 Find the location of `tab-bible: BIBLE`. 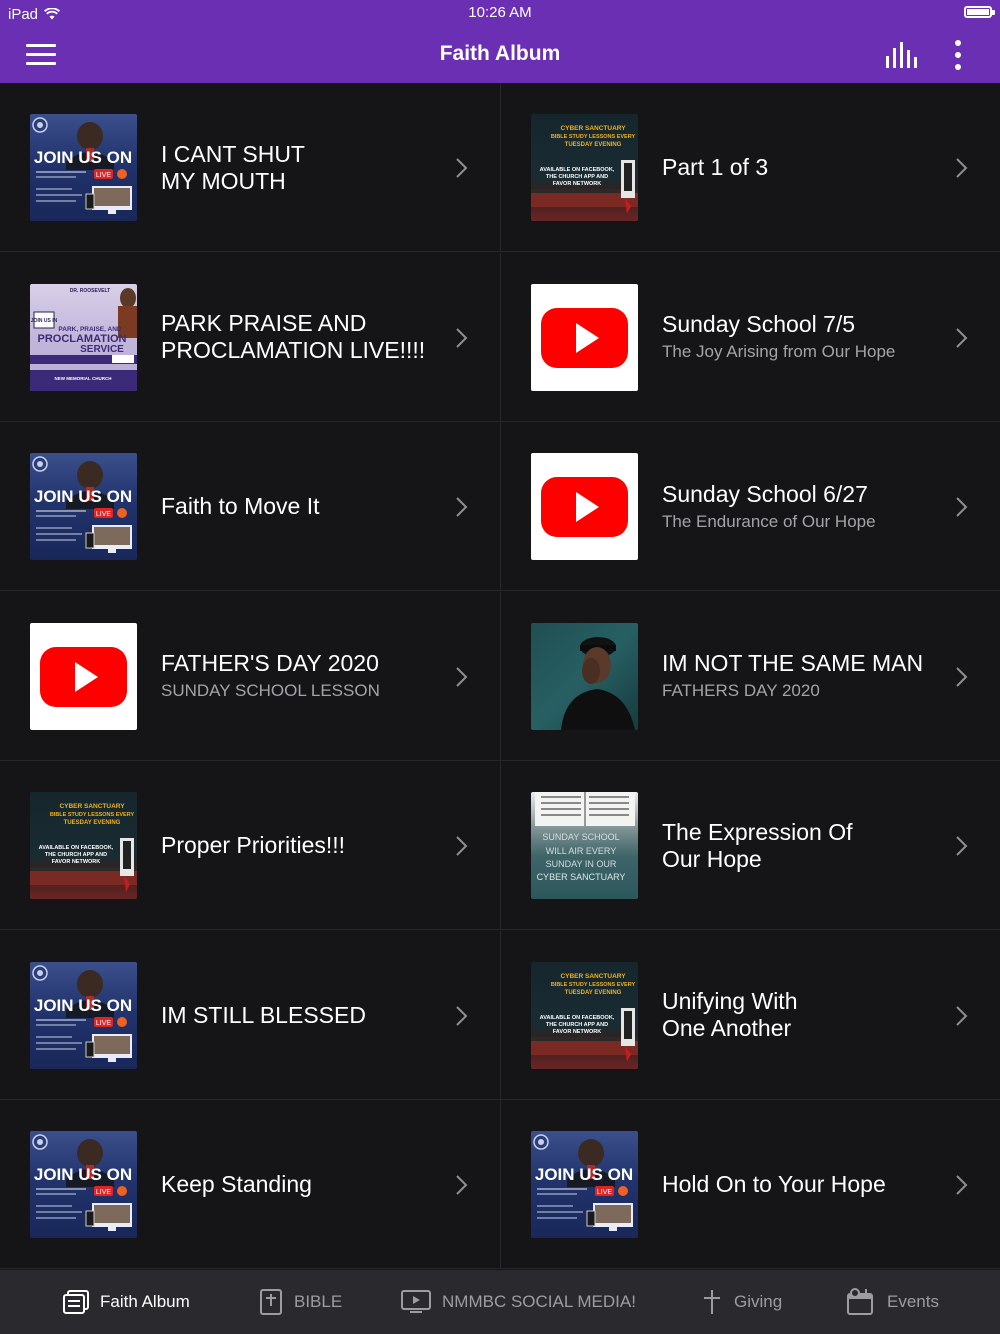

tab-bible: BIBLE is located at coordinates (300, 1302).